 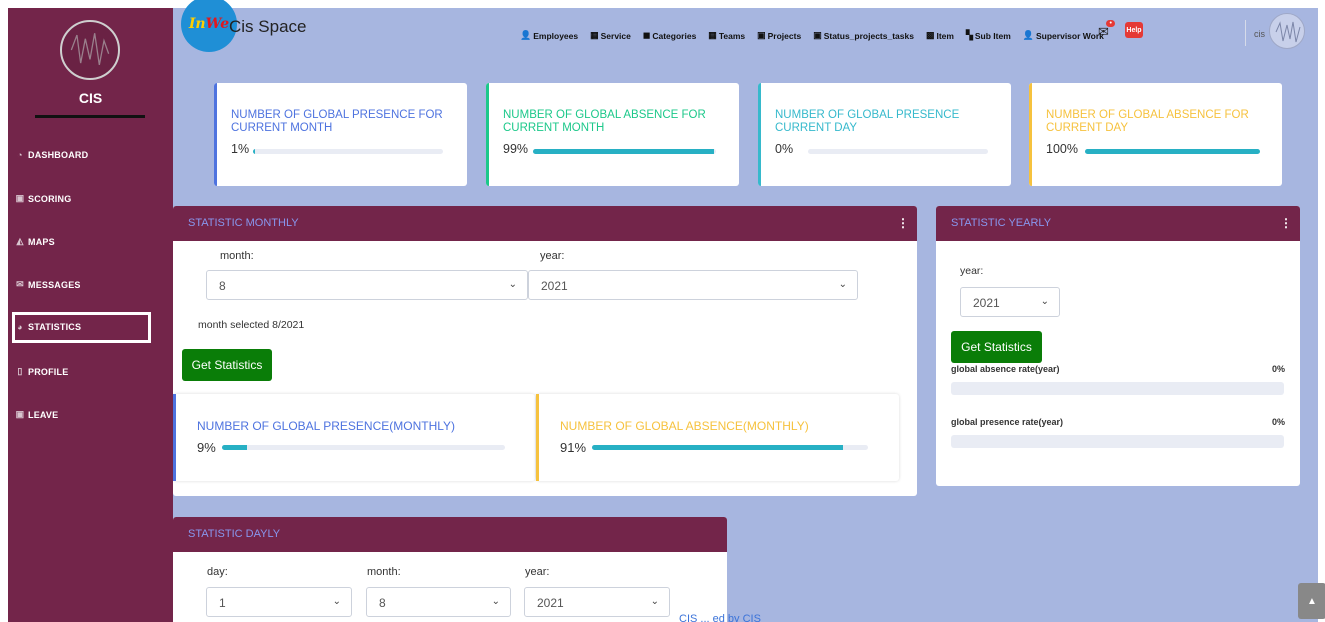 What do you see at coordinates (382, 603) in the screenshot?
I see `month-select-value: 8` at bounding box center [382, 603].